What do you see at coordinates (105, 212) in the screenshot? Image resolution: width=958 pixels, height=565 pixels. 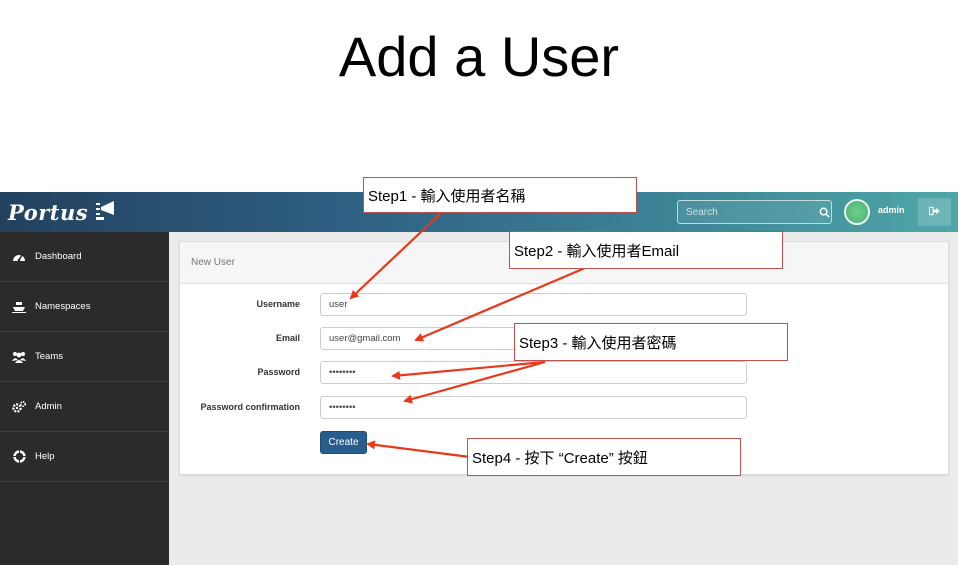 I see `lighthouse-icon` at bounding box center [105, 212].